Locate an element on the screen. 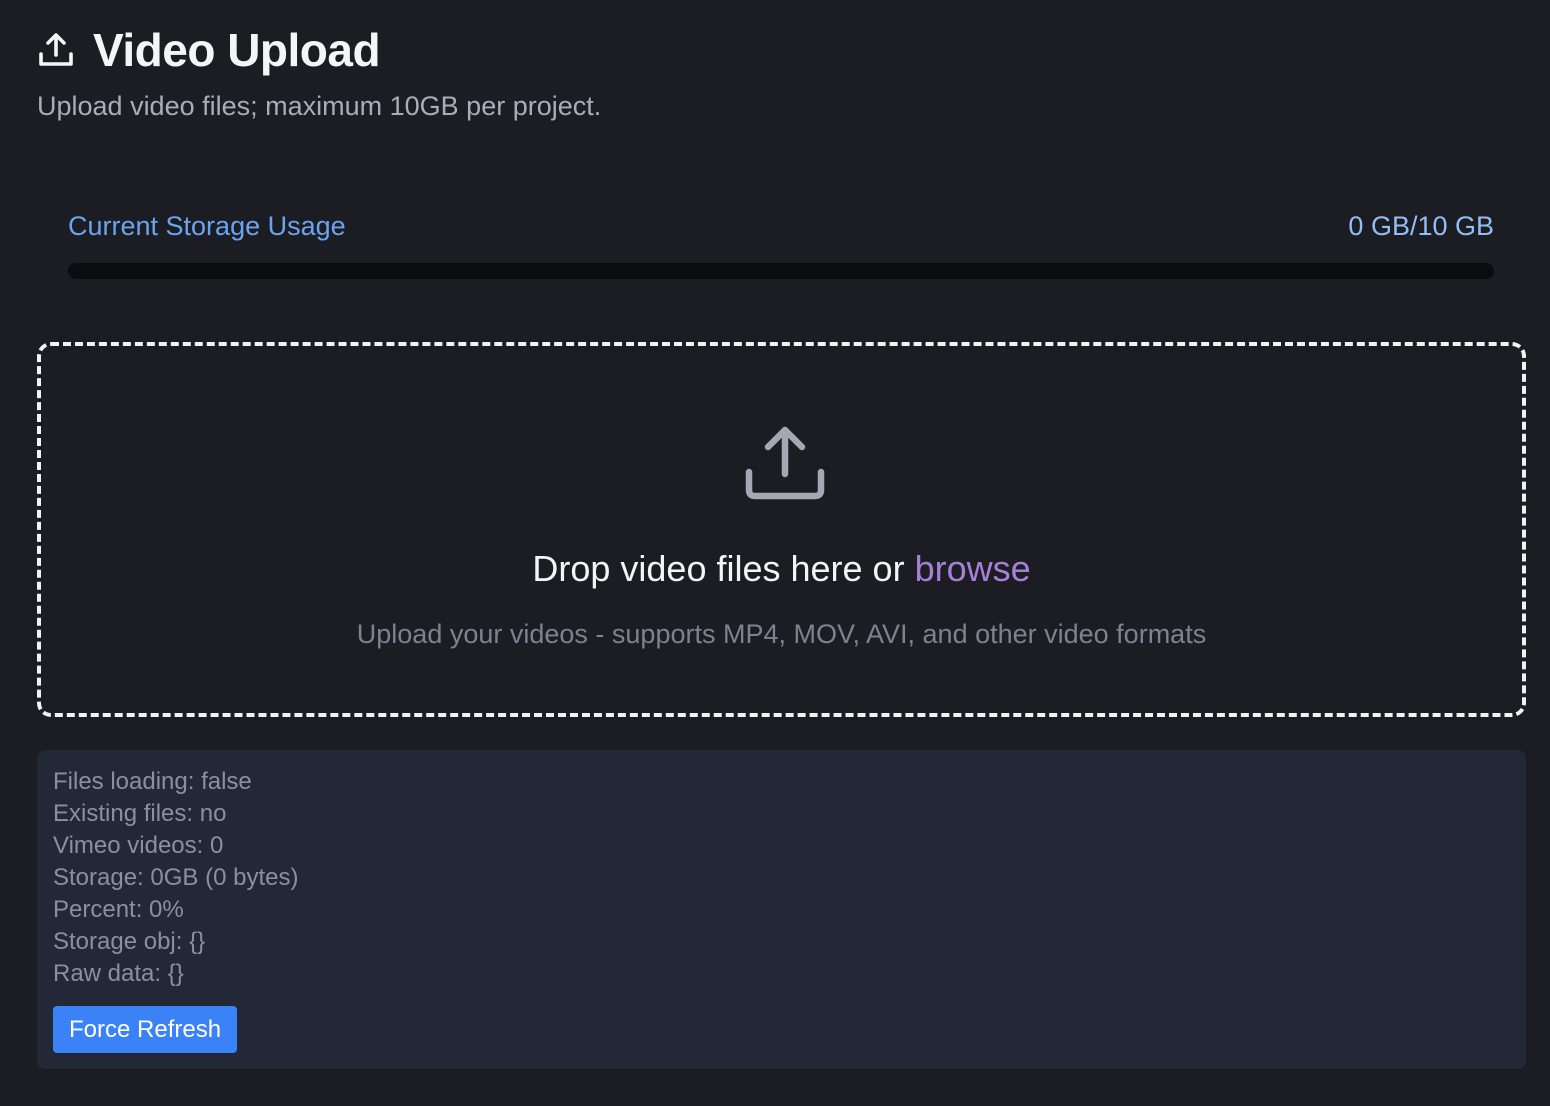 The width and height of the screenshot is (1550, 1106). page-header: Video Upload is located at coordinates (209, 50).